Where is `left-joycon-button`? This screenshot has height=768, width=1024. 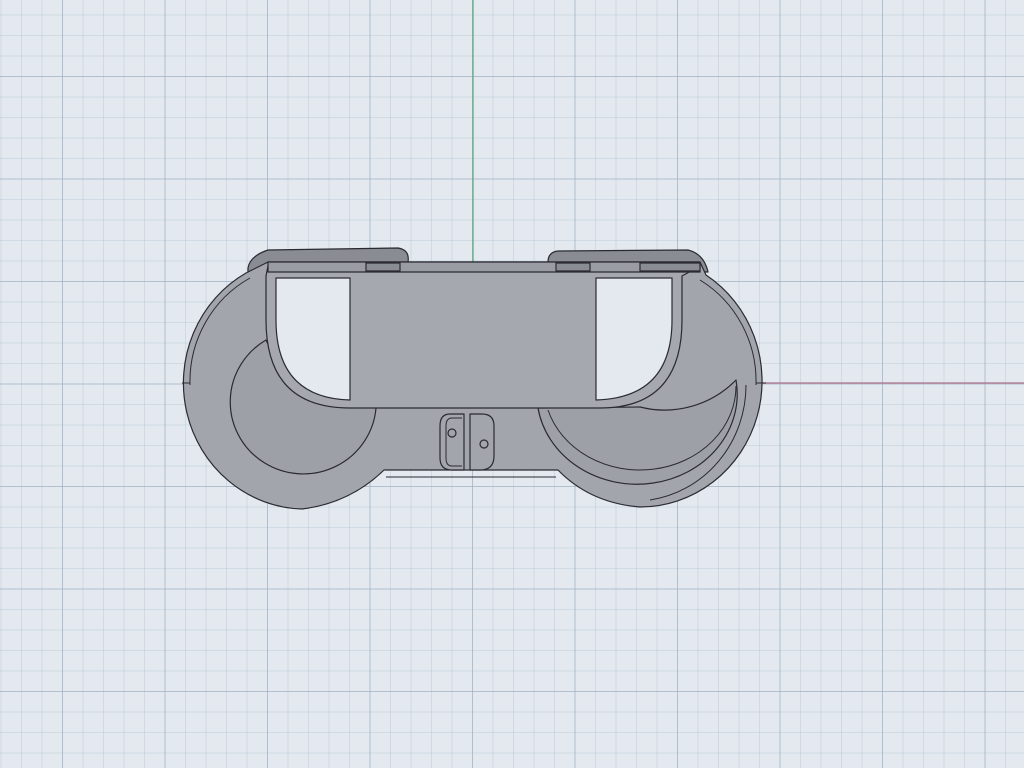 left-joycon-button is located at coordinates (452, 442).